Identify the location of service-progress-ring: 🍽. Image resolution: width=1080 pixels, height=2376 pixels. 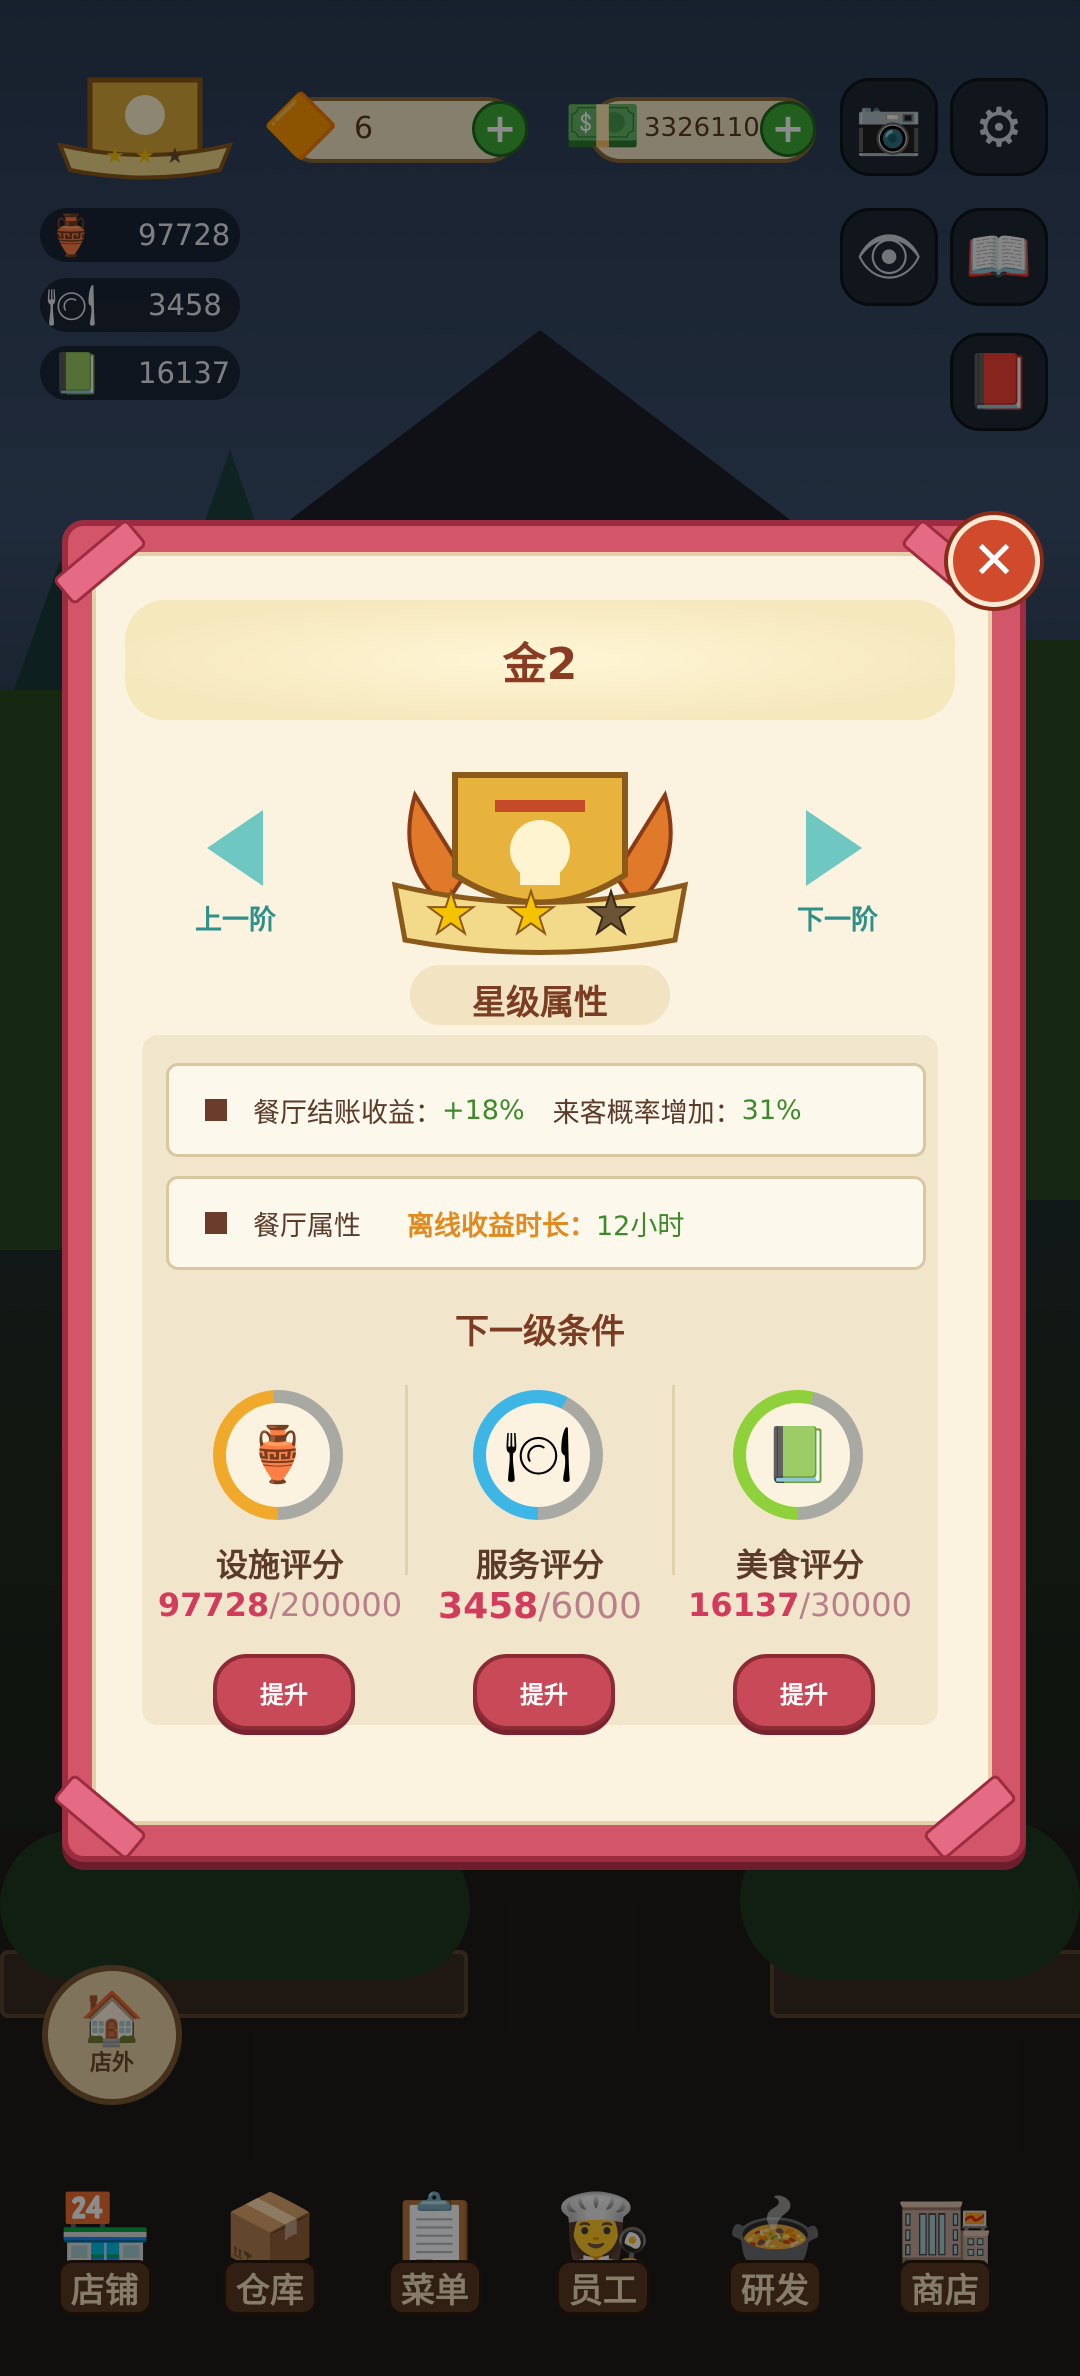
(538, 1455).